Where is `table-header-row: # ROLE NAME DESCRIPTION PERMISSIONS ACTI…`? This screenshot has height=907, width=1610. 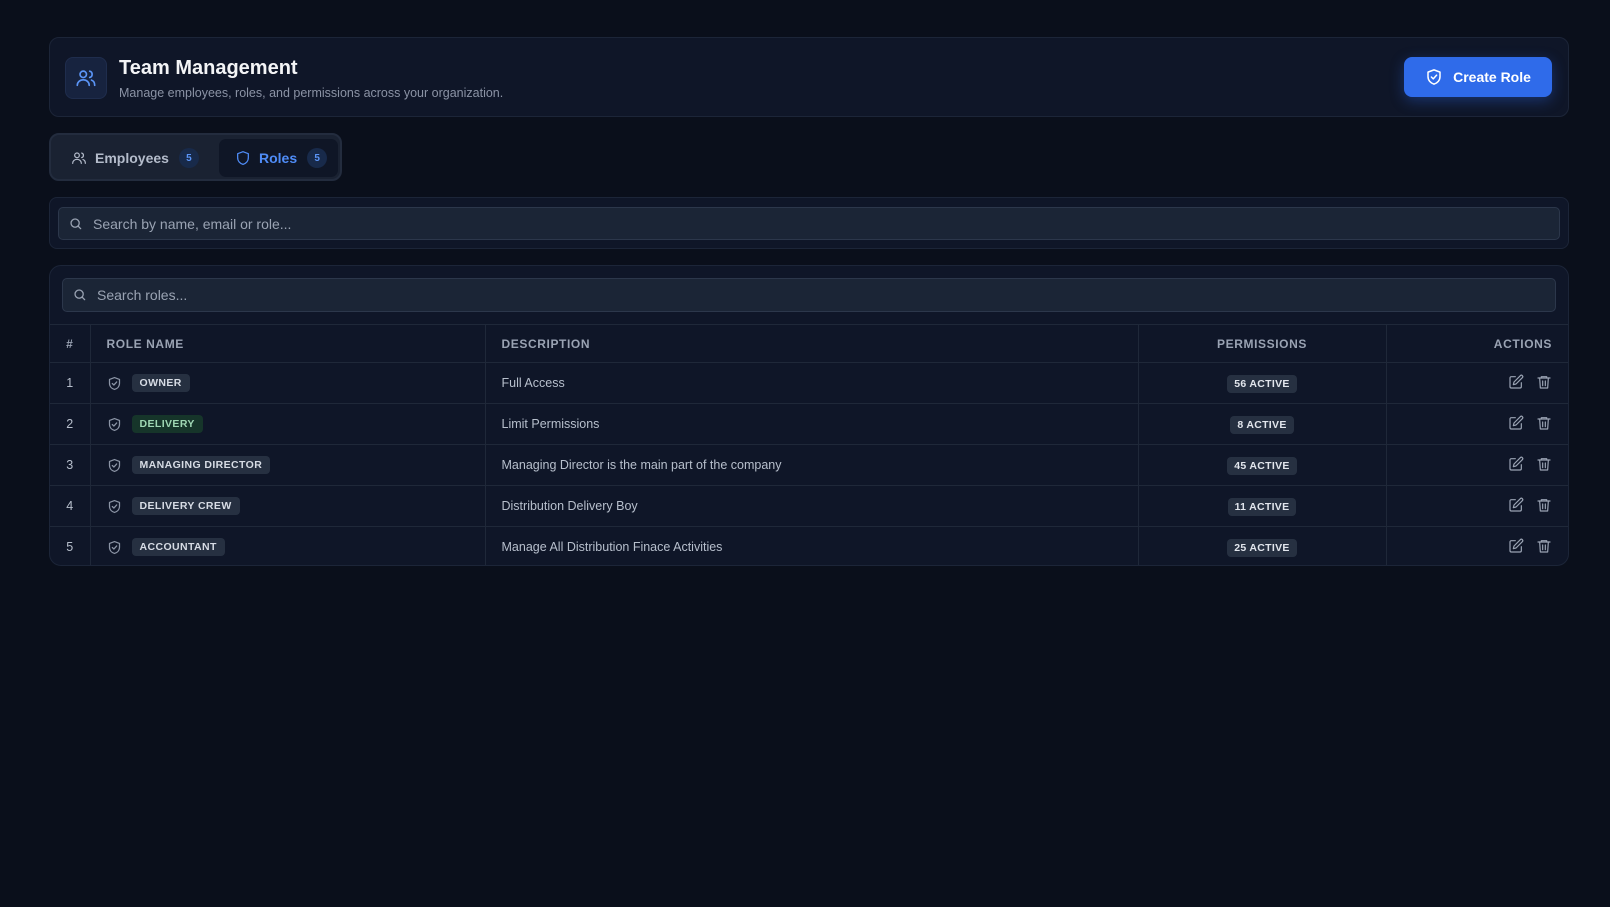
table-header-row: # ROLE NAME DESCRIPTION PERMISSIONS ACTI… is located at coordinates (809, 343).